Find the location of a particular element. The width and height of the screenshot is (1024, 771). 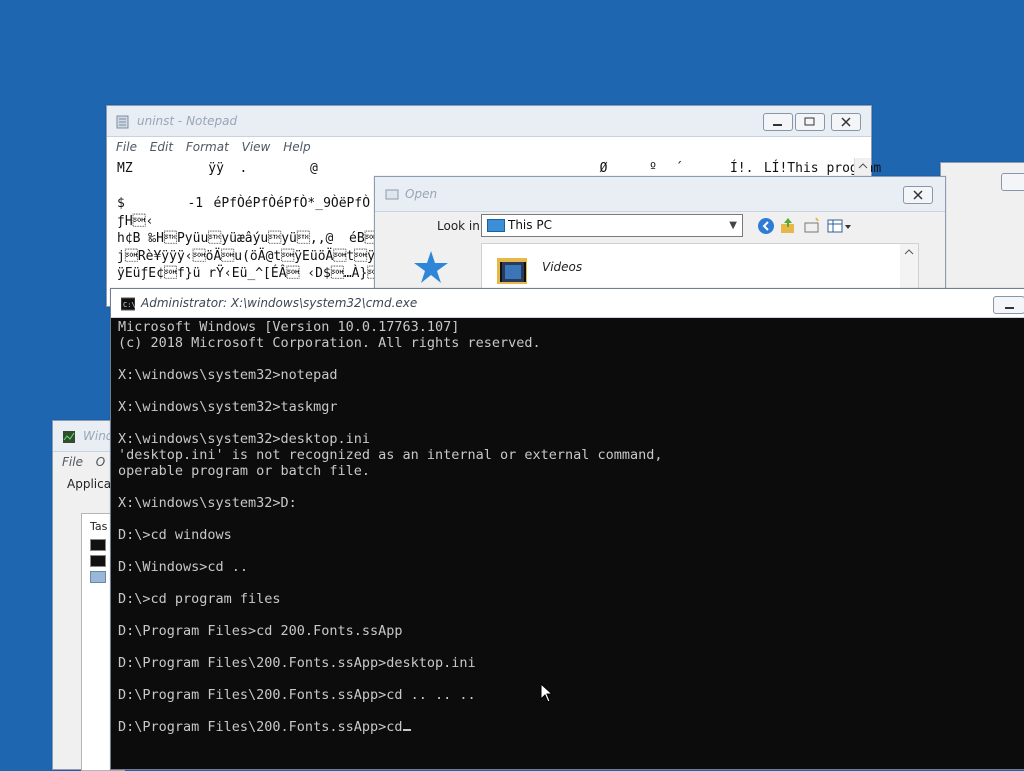

menu-view: View is located at coordinates (256, 147).